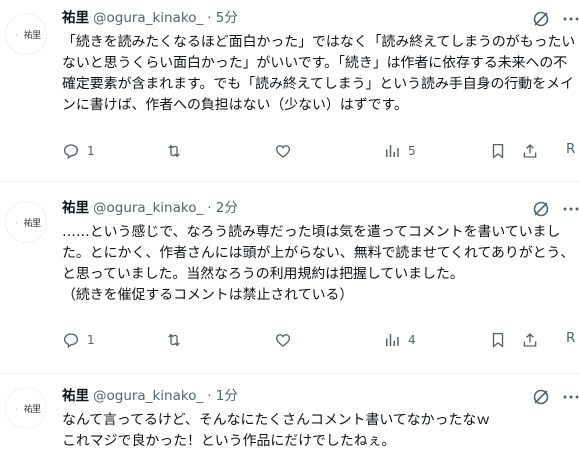 This screenshot has width=579, height=461. What do you see at coordinates (222, 208) in the screenshot?
I see `timestamp: · 2分` at bounding box center [222, 208].